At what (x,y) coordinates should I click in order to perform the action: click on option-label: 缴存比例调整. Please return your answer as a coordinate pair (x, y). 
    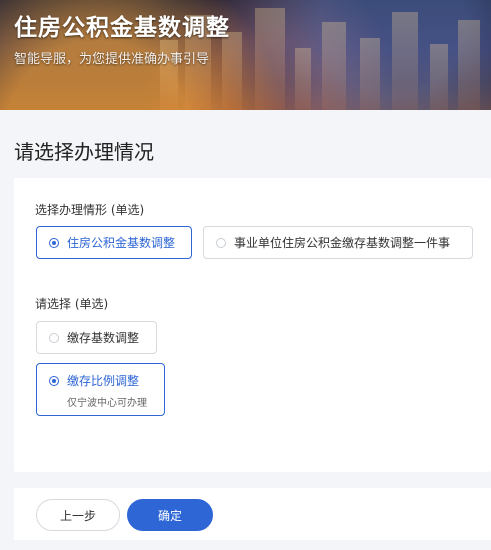
    Looking at the image, I should click on (103, 381).